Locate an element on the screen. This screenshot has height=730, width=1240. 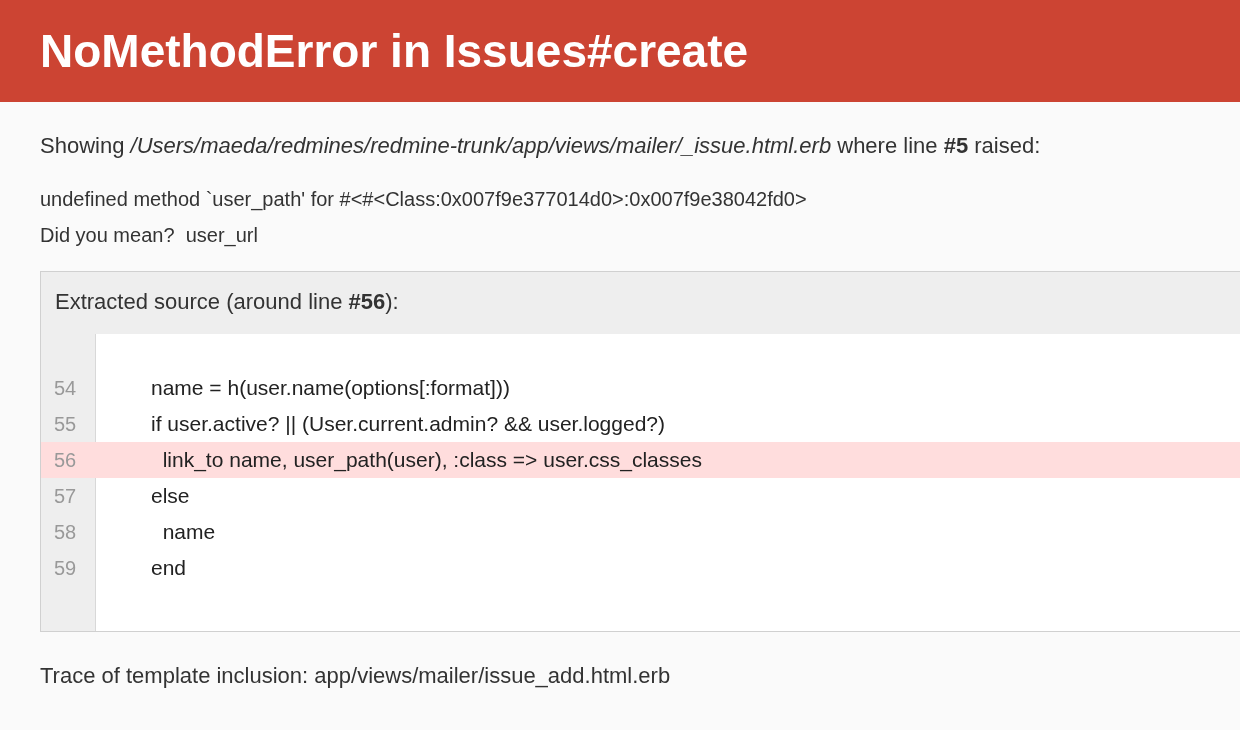
line-number: 59 is located at coordinates (68, 568).